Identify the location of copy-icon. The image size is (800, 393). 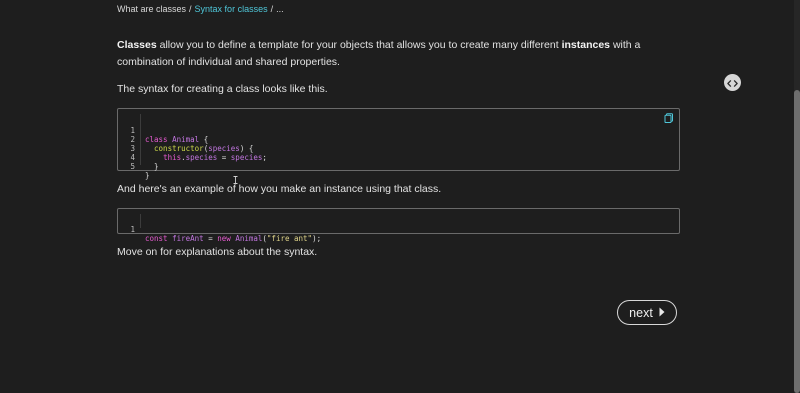
(669, 118).